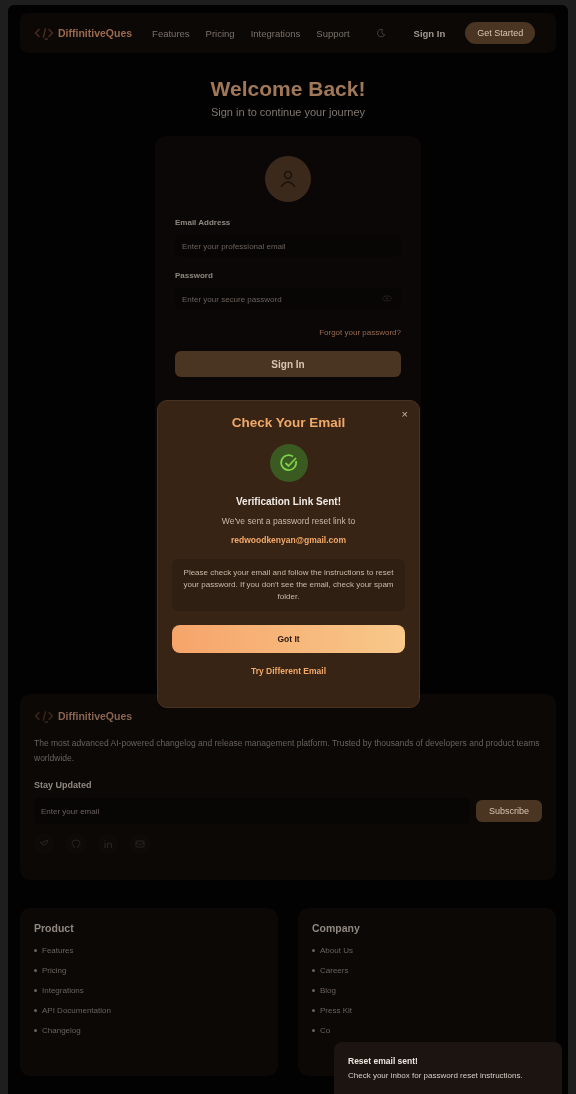  I want to click on moon-icon, so click(380, 33).